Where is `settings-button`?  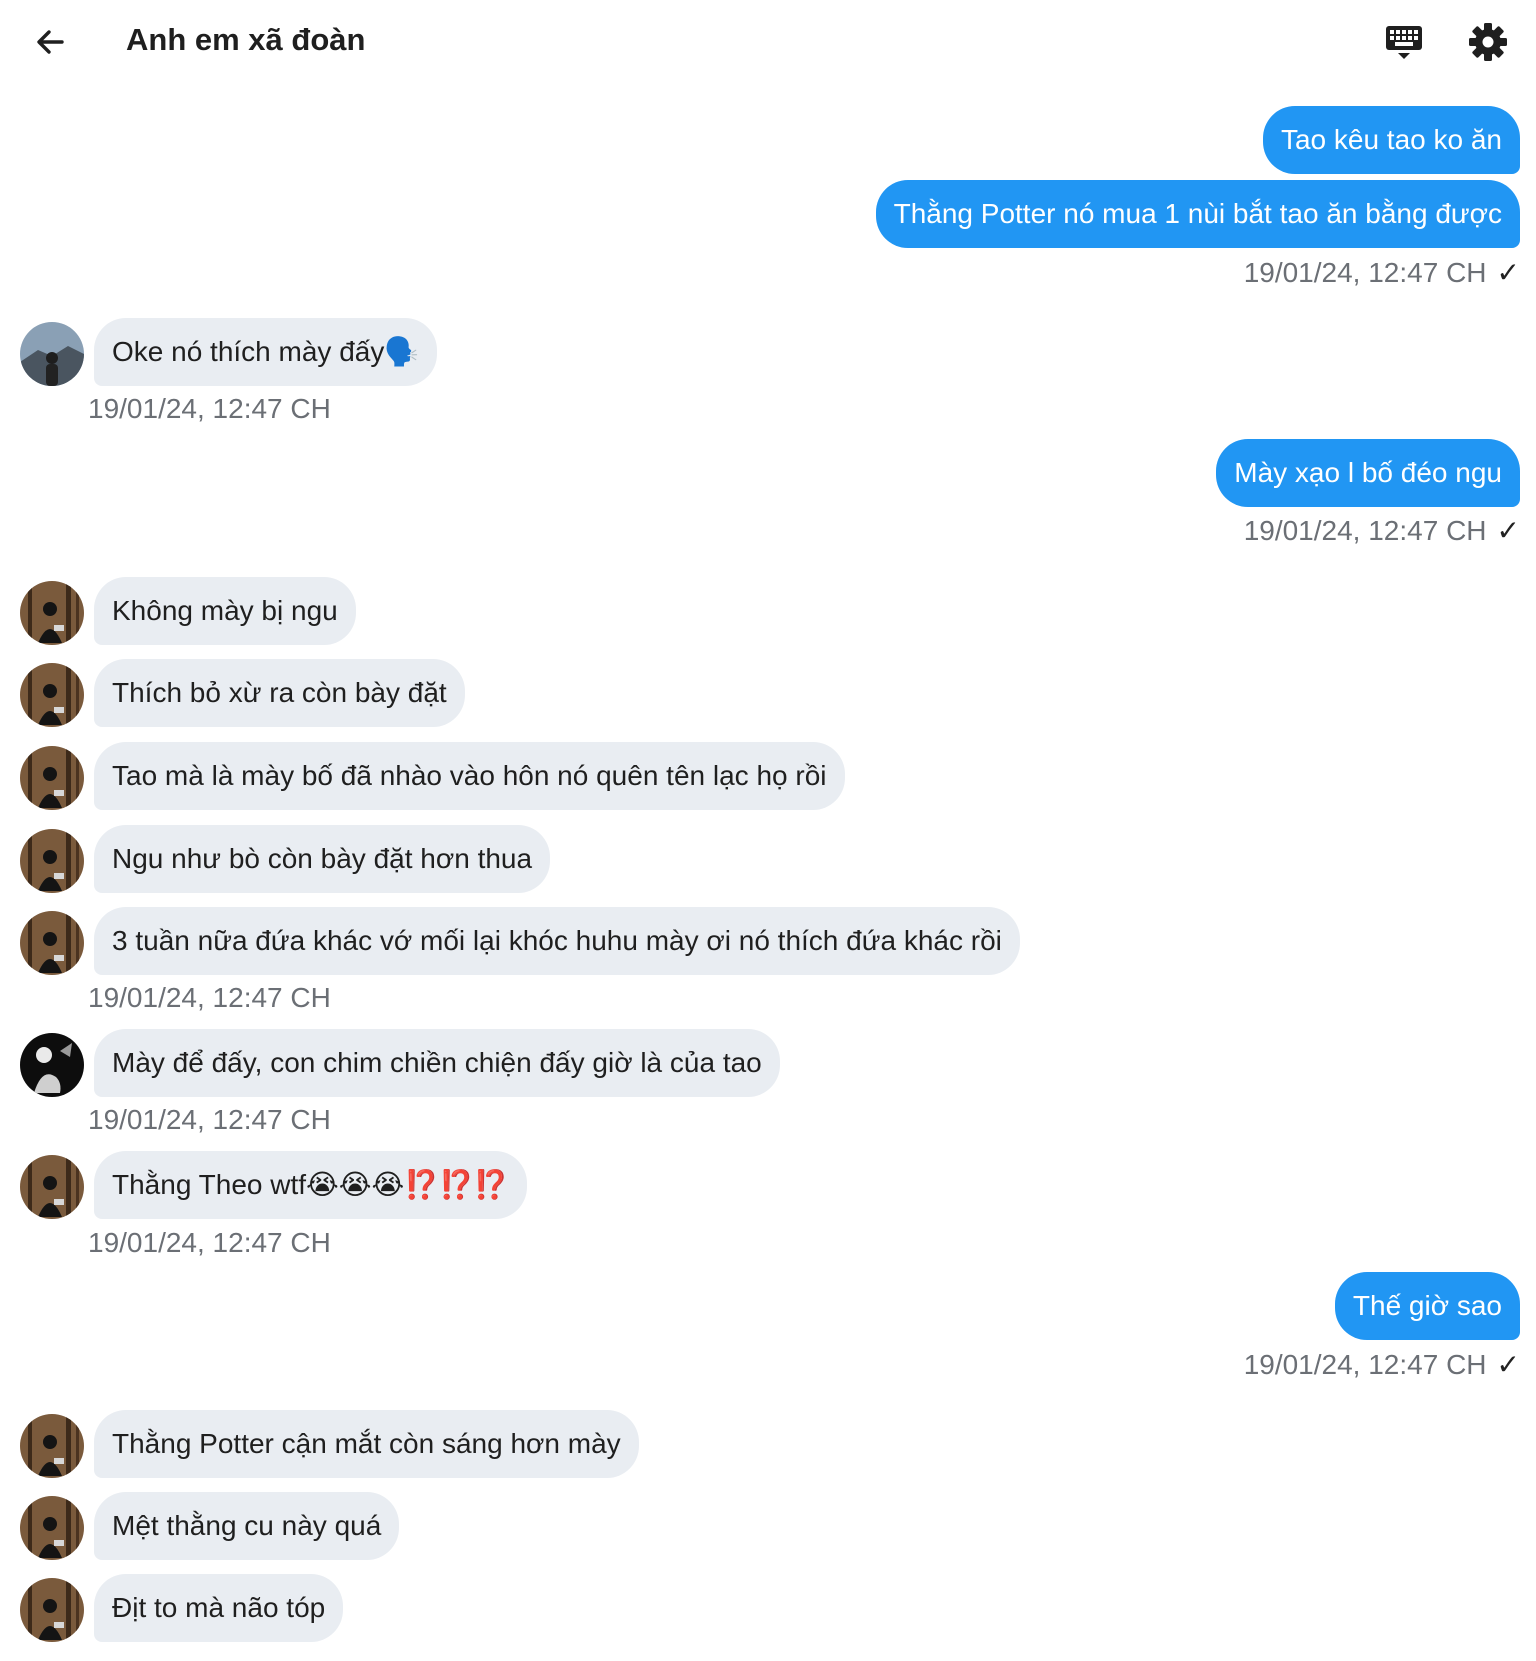 settings-button is located at coordinates (1488, 42).